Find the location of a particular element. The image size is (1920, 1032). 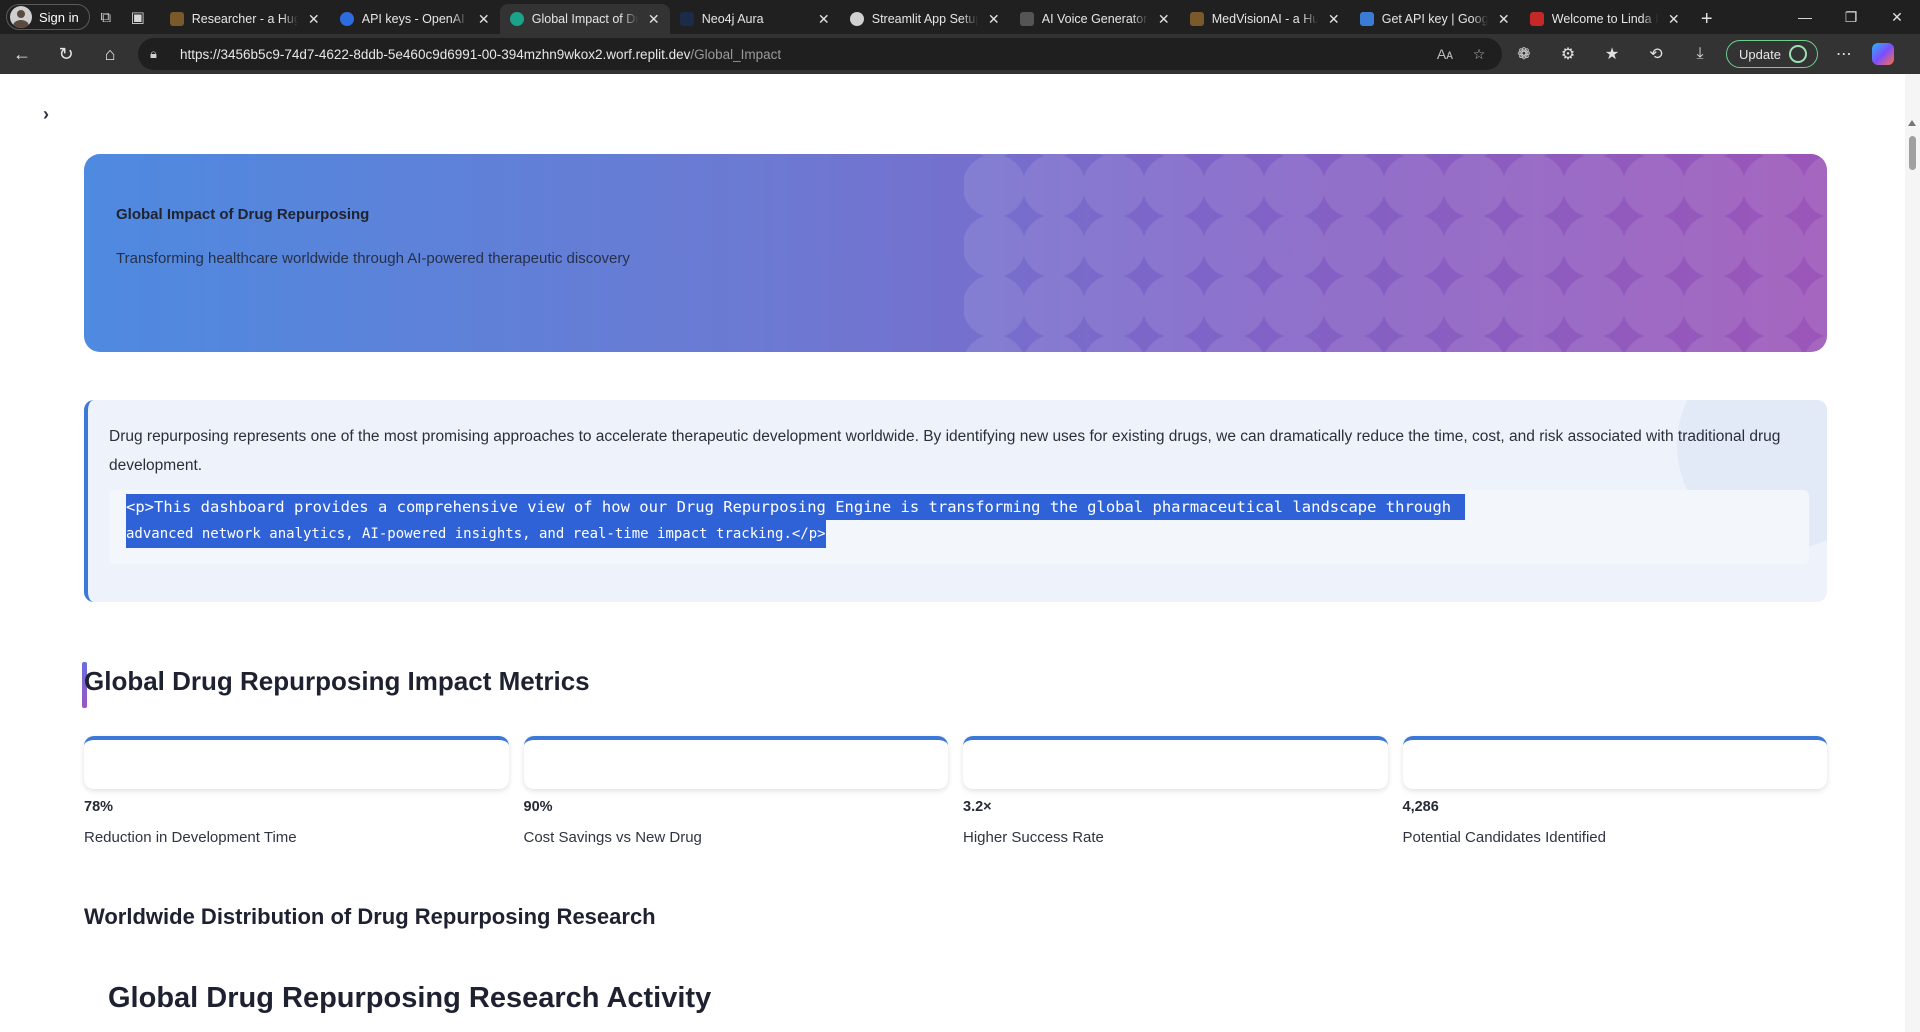

tab-title: Global Impact of Dru is located at coordinates (584, 19).